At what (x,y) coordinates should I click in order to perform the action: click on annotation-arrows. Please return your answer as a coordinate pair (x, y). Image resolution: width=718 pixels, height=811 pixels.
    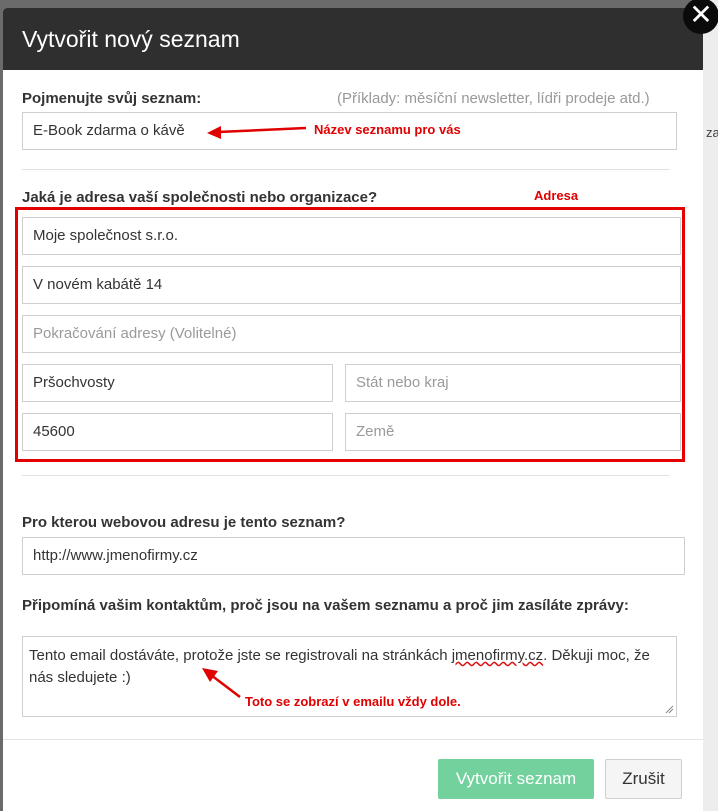
    Looking at the image, I should click on (254, 412).